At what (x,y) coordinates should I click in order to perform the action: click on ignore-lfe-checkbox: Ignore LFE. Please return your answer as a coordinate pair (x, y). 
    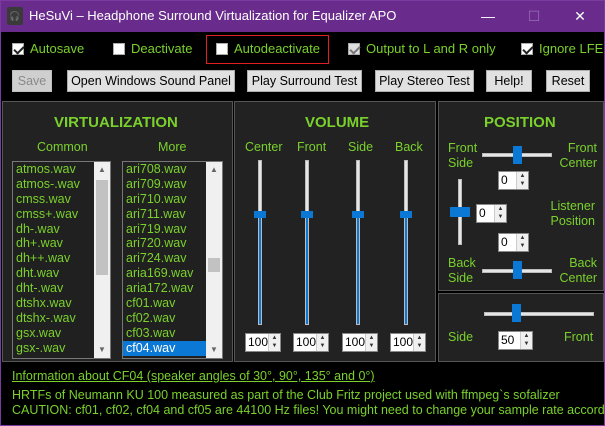
    Looking at the image, I should click on (562, 50).